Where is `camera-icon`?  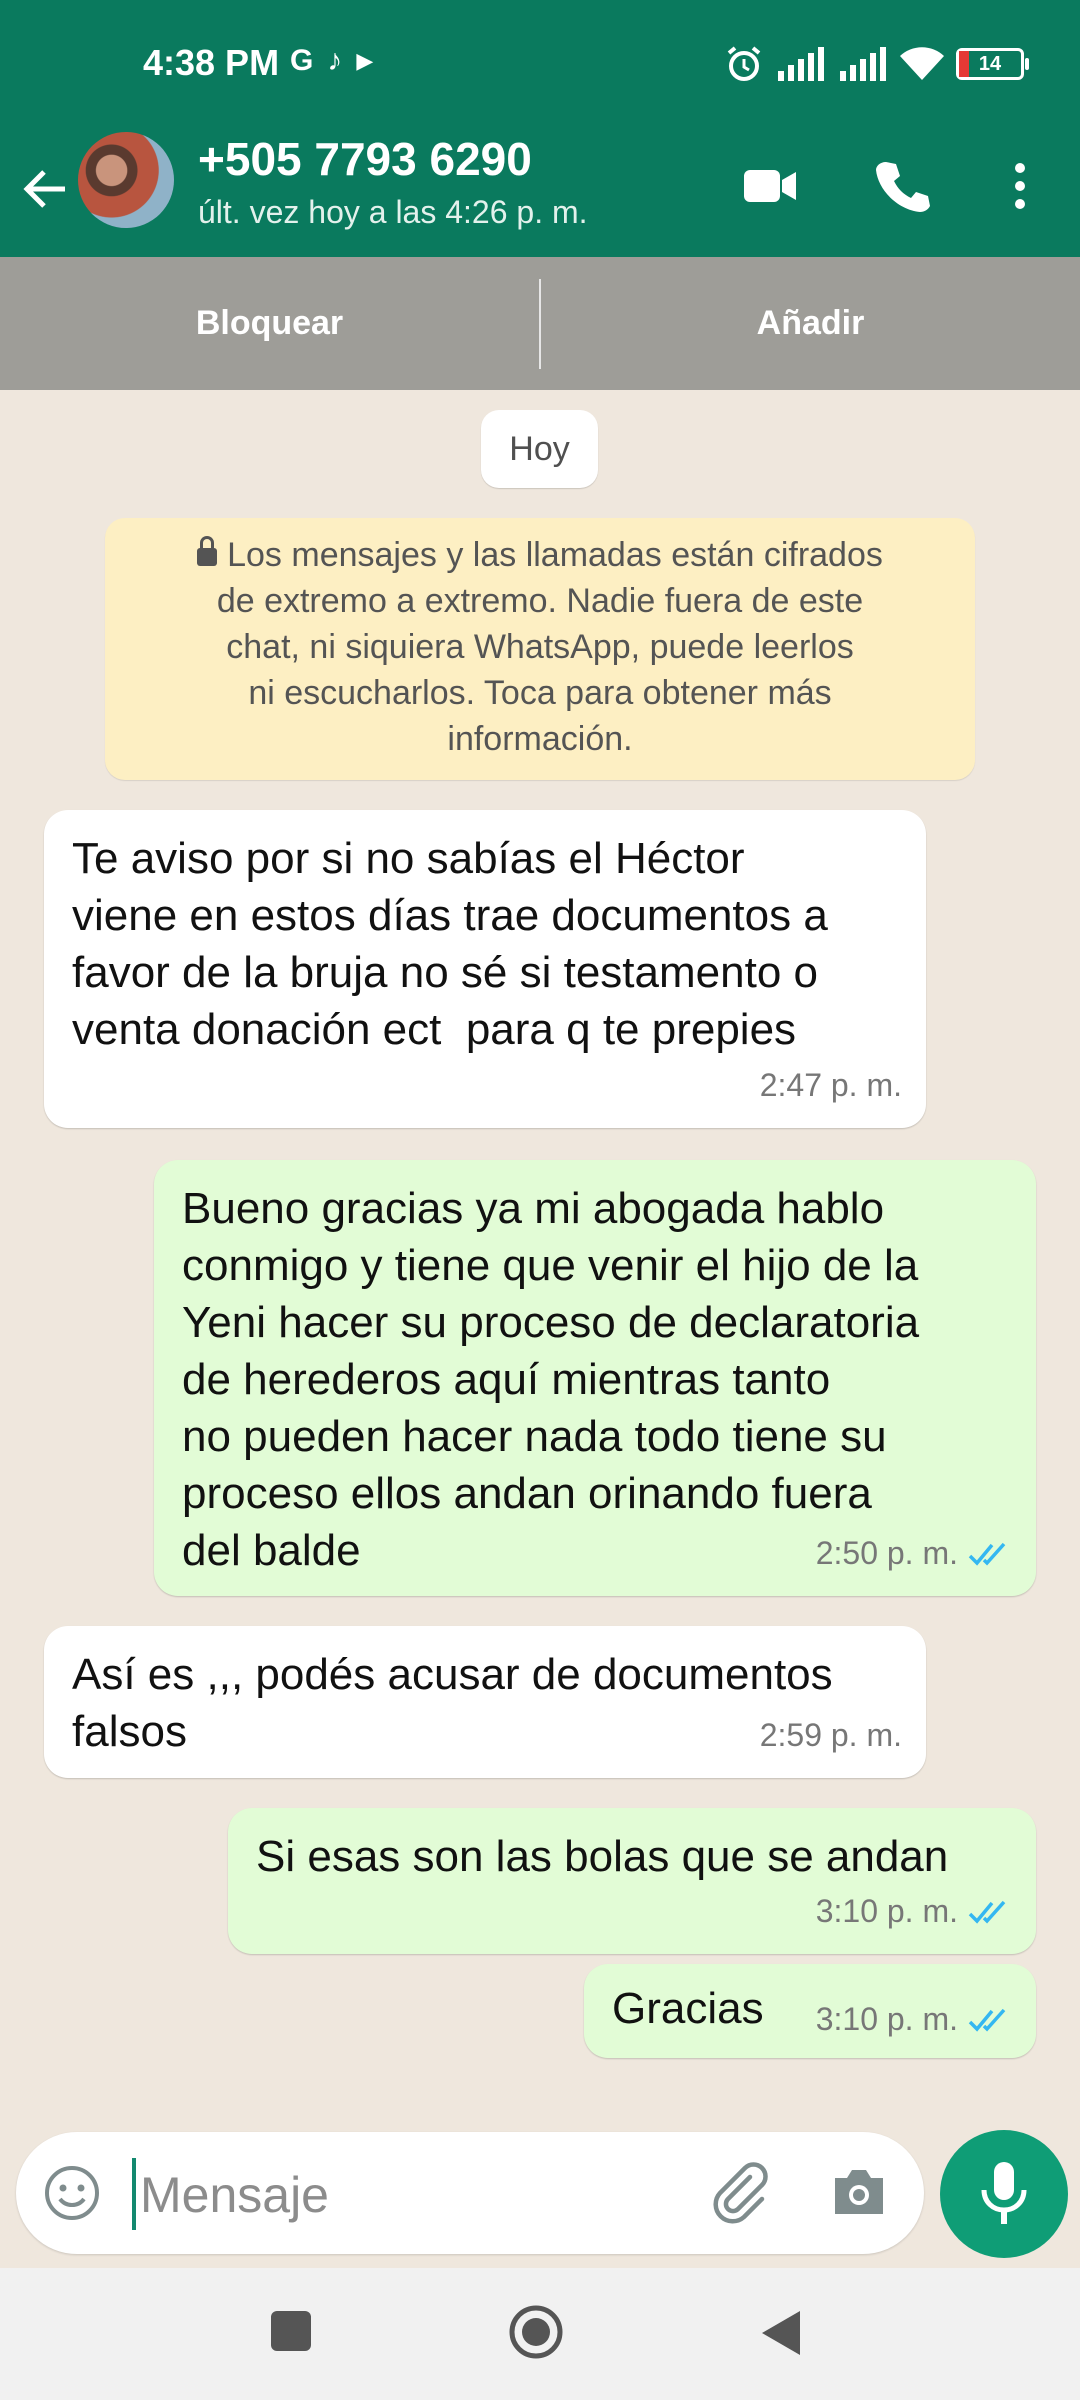 camera-icon is located at coordinates (859, 2192).